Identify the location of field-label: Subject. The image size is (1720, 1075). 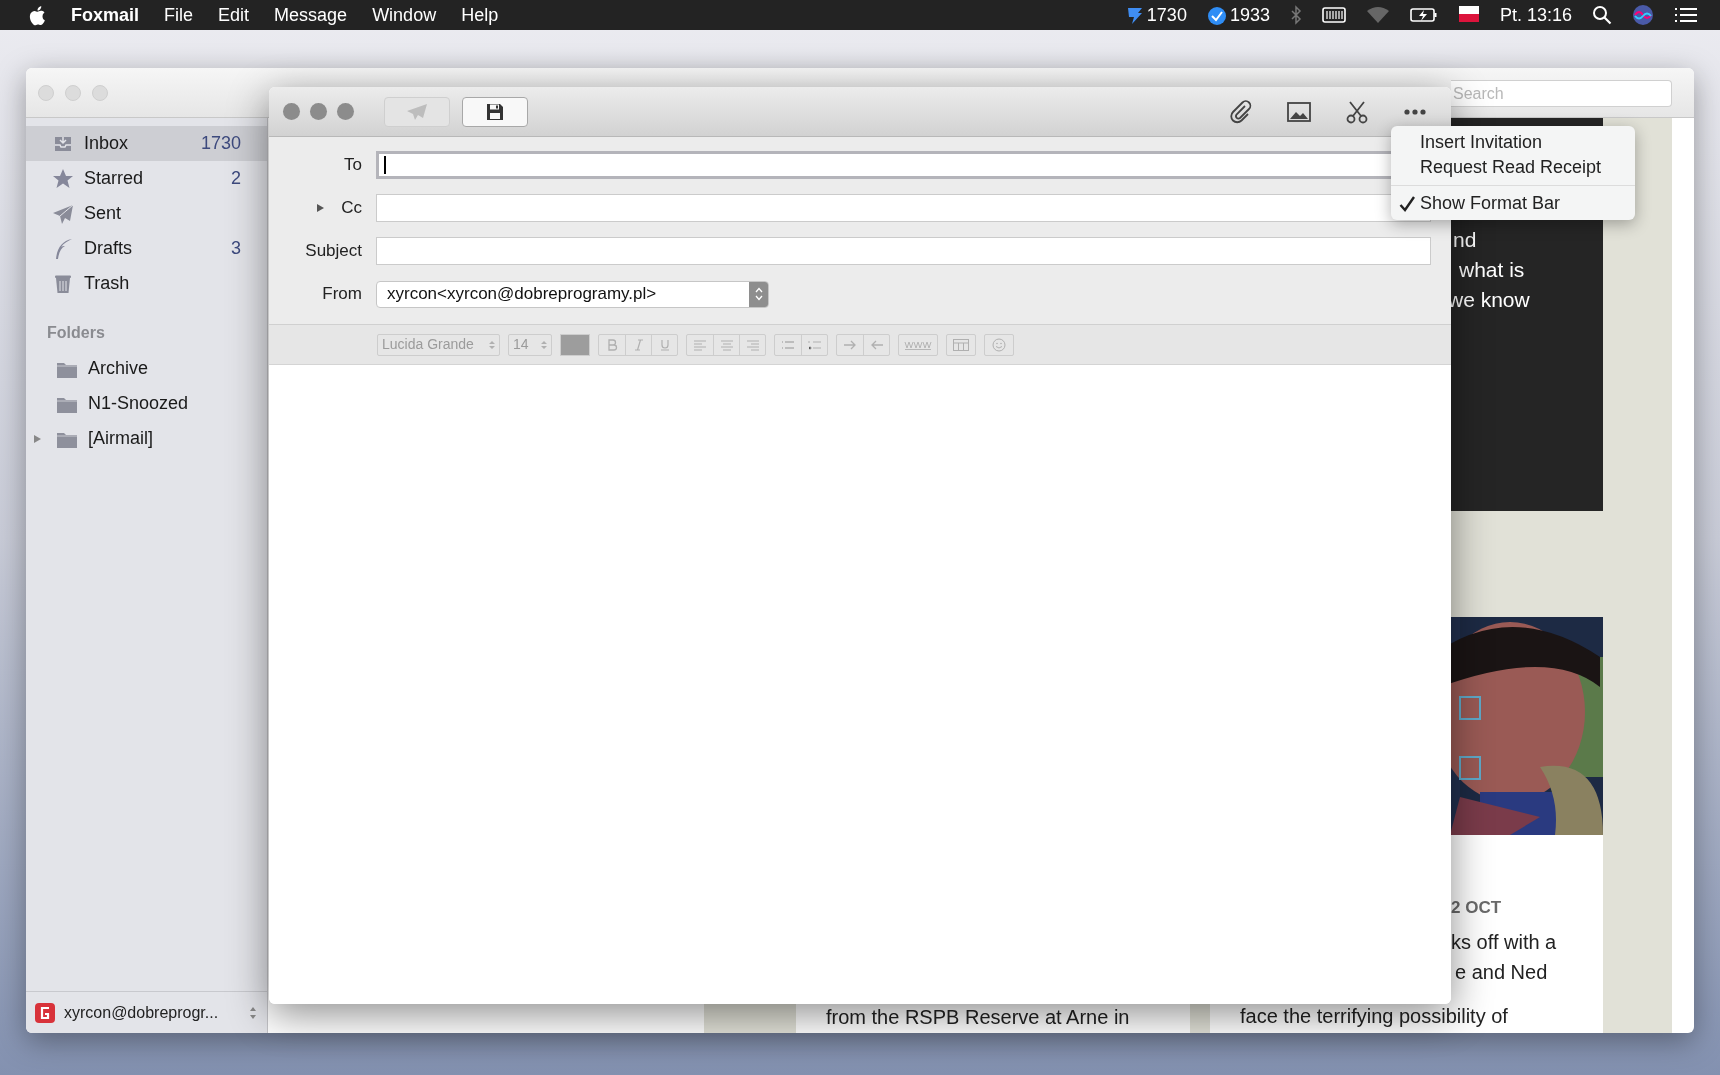
(333, 251).